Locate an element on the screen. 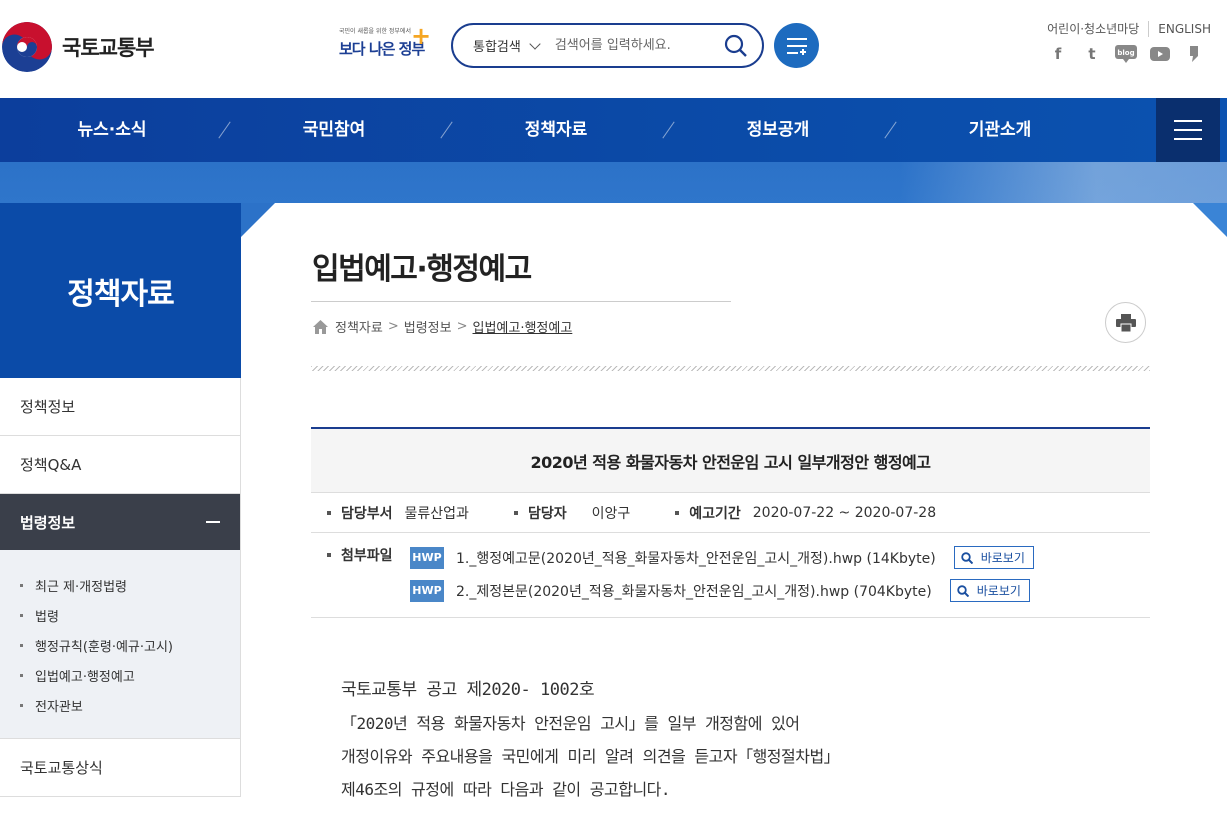 The width and height of the screenshot is (1227, 813). plus-icon: + is located at coordinates (421, 36).